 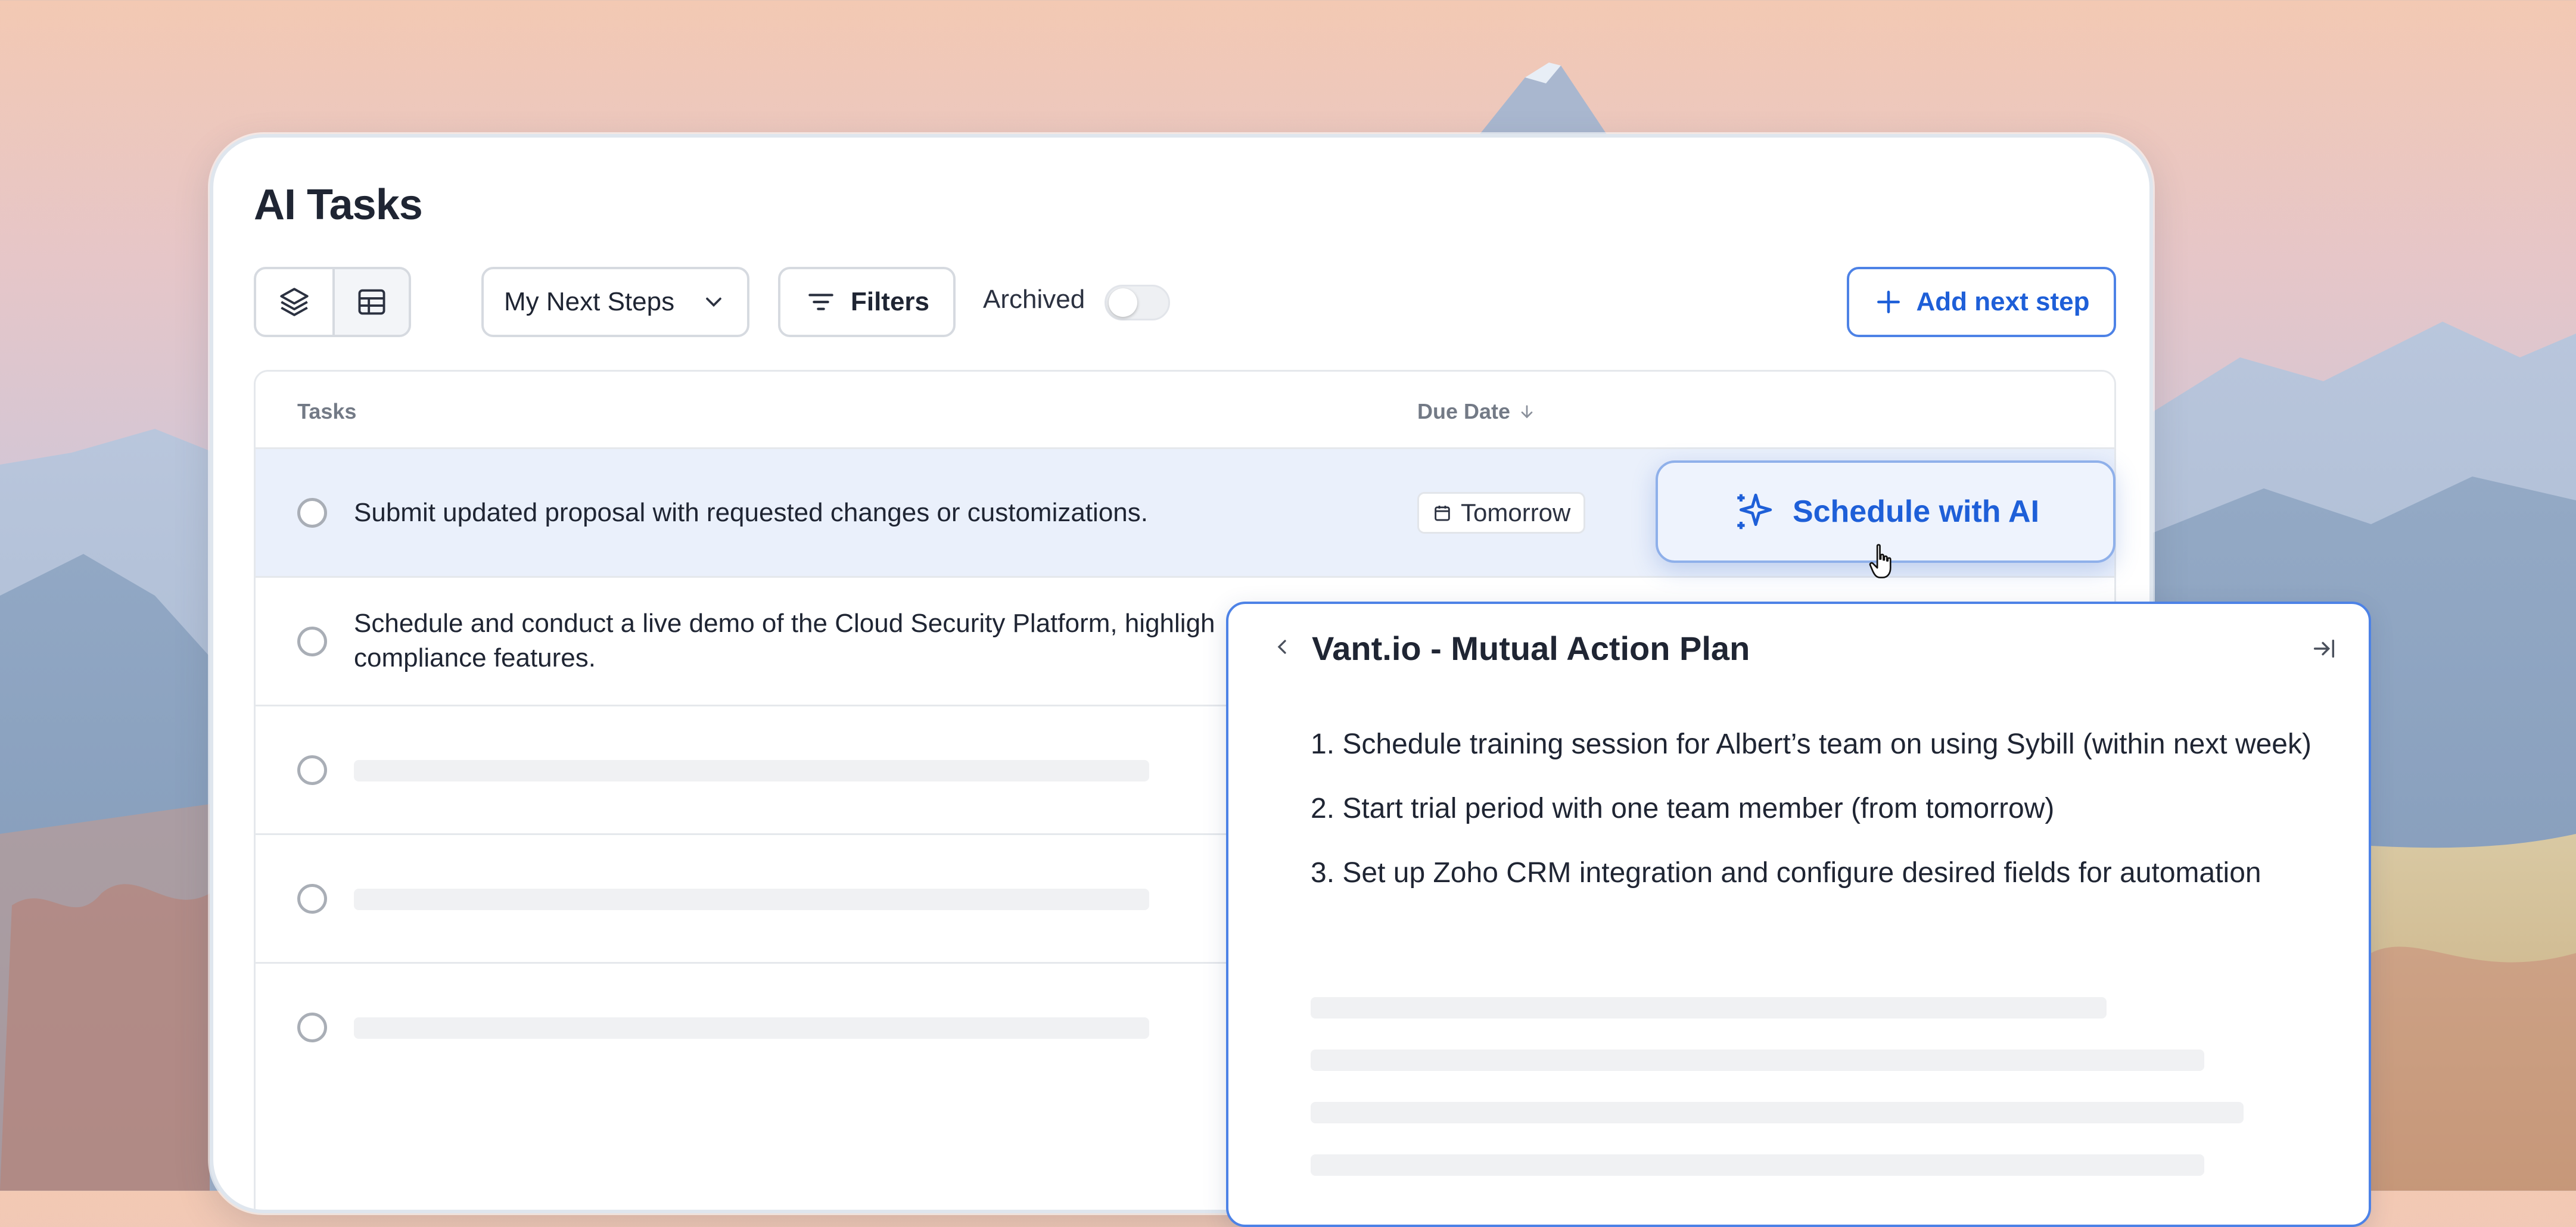 What do you see at coordinates (2003, 301) in the screenshot?
I see `add-next-step-label: Add next step` at bounding box center [2003, 301].